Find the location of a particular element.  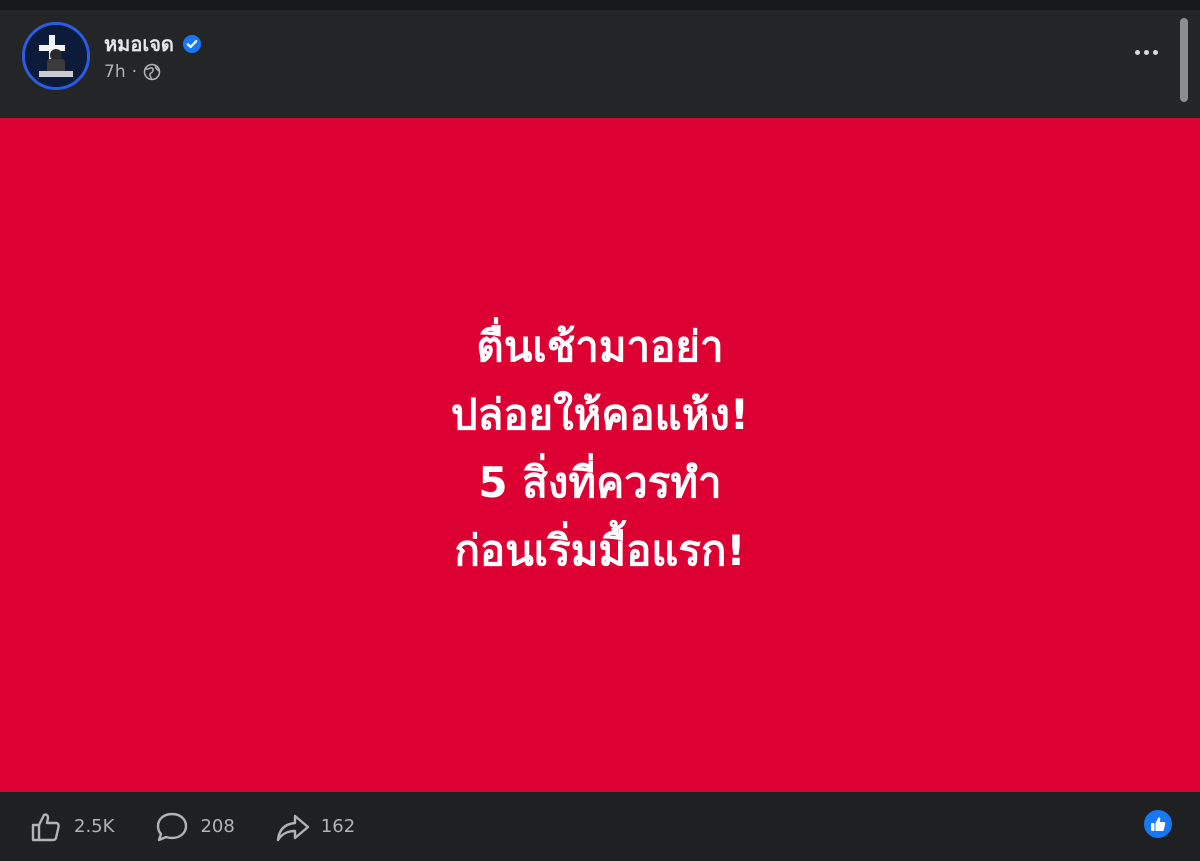

post-timestamp: 7h is located at coordinates (115, 72).